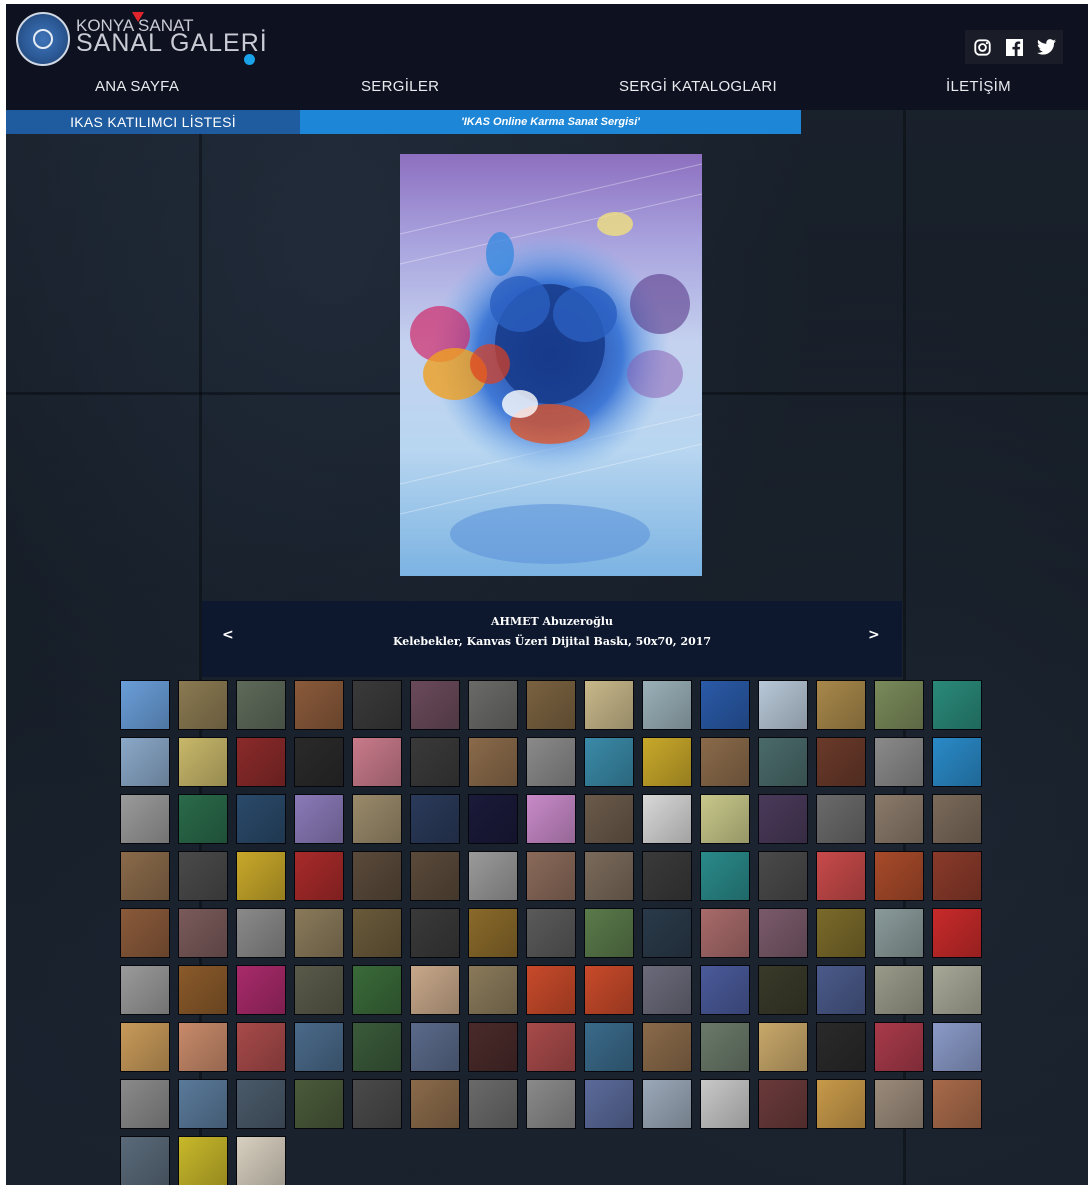 The image size is (1091, 1189). What do you see at coordinates (978, 86) in the screenshot?
I see `nav-item-contact: İLETİŞİM` at bounding box center [978, 86].